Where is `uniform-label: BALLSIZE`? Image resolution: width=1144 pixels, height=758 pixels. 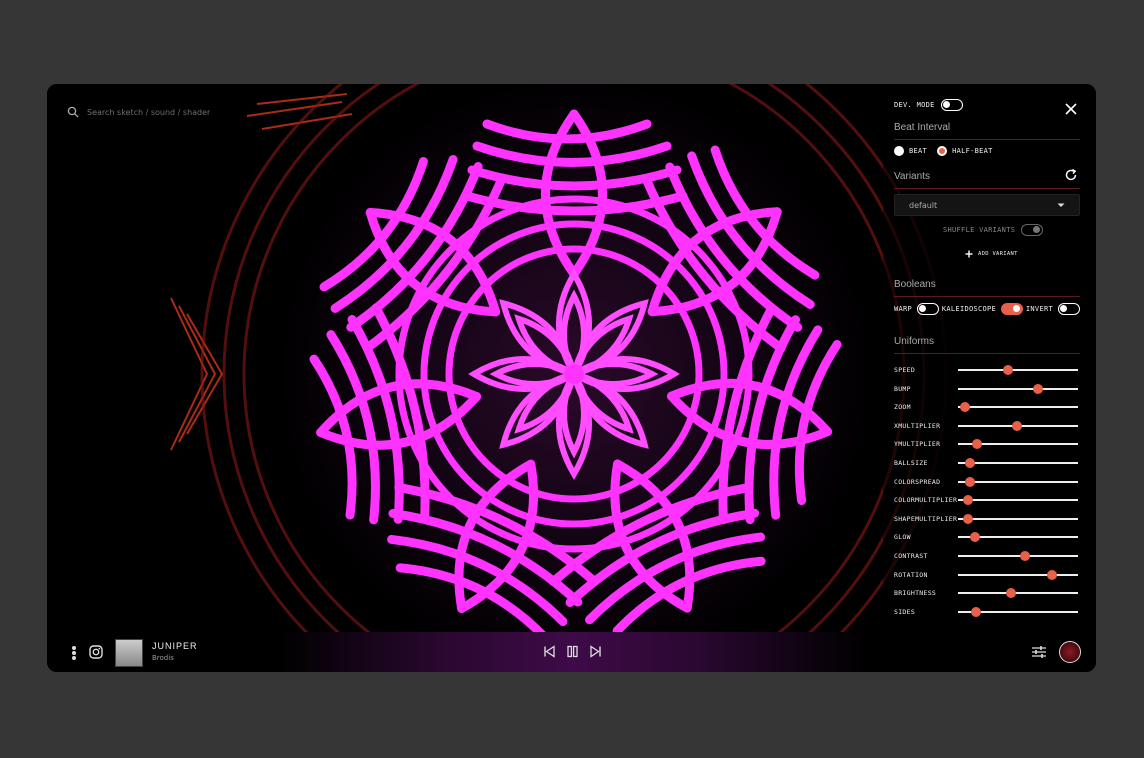 uniform-label: BALLSIZE is located at coordinates (911, 463).